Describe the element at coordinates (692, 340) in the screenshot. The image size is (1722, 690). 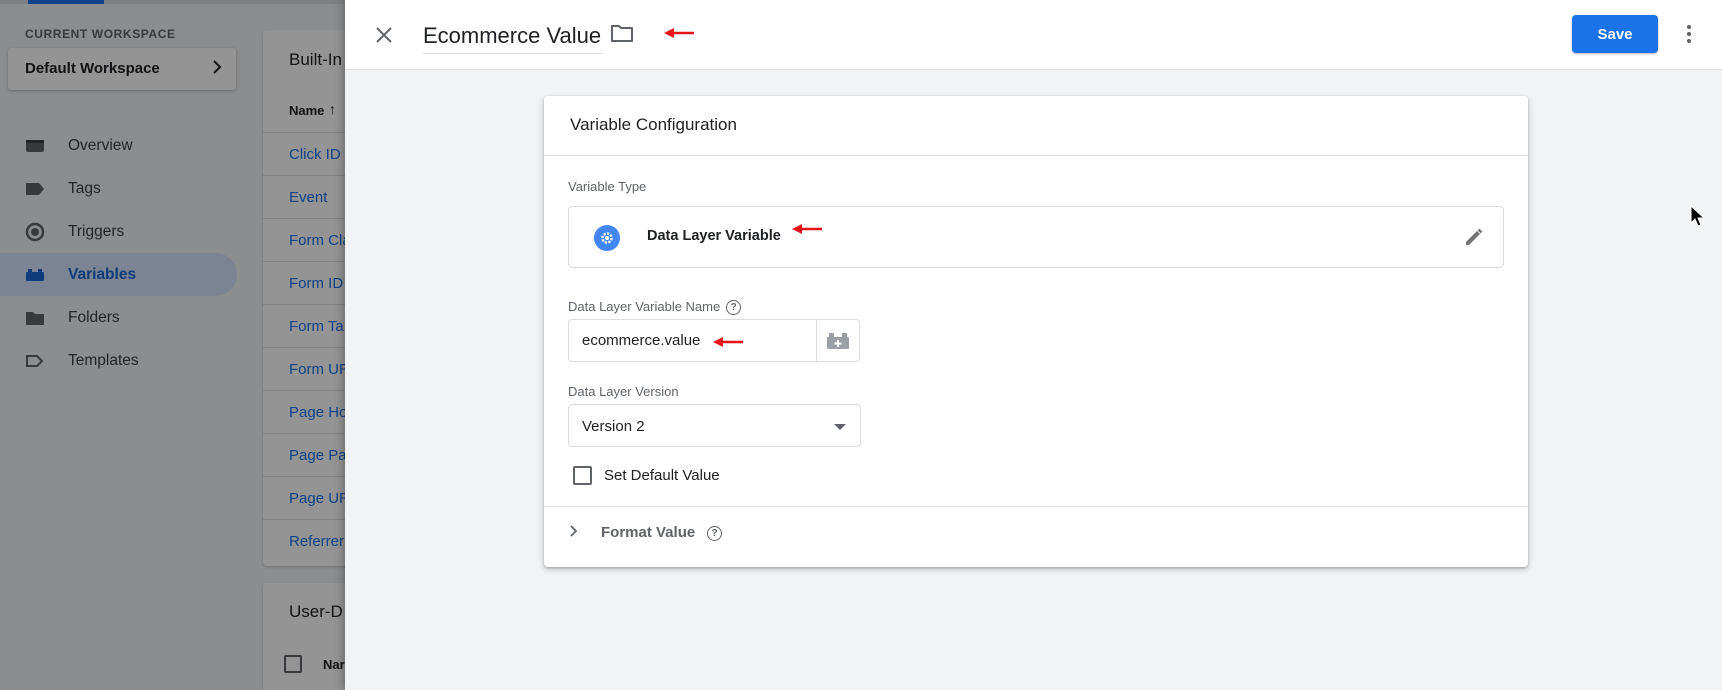
I see `variable-name-input` at that location.